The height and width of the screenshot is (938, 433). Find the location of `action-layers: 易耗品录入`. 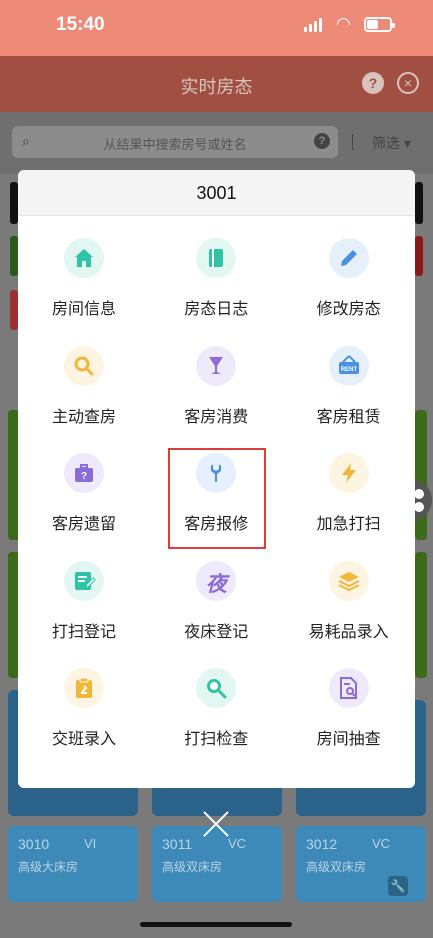

action-layers: 易耗品录入 is located at coordinates (349, 592).